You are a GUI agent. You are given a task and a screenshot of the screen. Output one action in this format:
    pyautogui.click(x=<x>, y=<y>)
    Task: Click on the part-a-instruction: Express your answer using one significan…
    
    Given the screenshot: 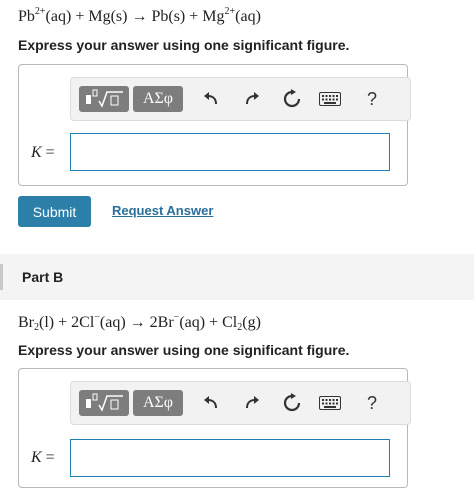 What is the action you would take?
    pyautogui.click(x=184, y=45)
    